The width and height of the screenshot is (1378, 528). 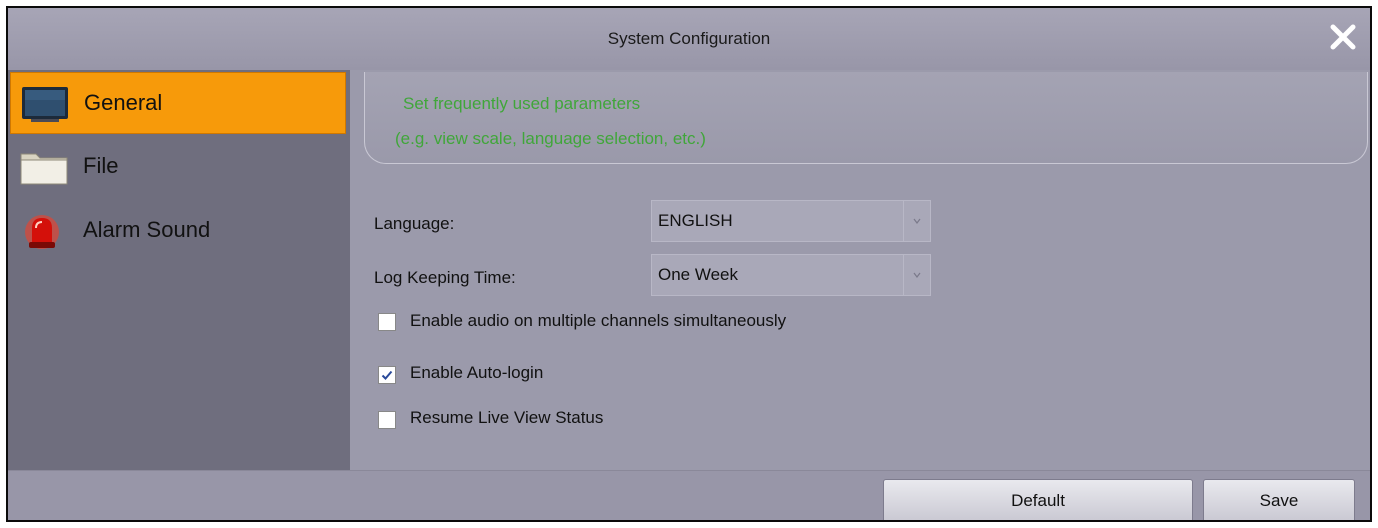 I want to click on checkmark-icon, so click(x=387, y=375).